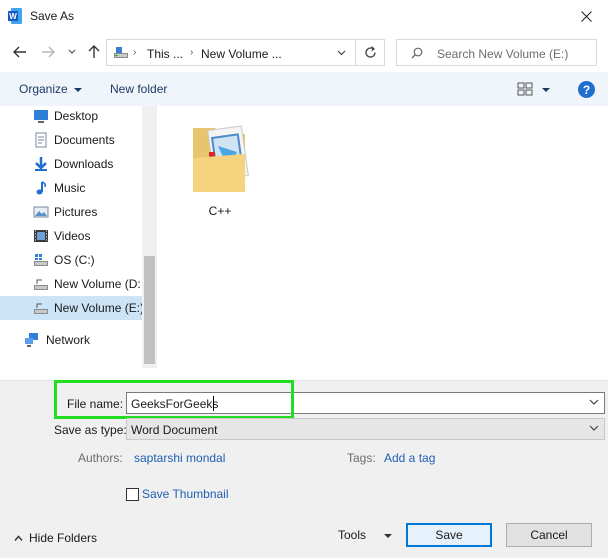 This screenshot has width=608, height=558. I want to click on sidebar-item-new-volume-d: New Volume (D:, so click(71, 284).